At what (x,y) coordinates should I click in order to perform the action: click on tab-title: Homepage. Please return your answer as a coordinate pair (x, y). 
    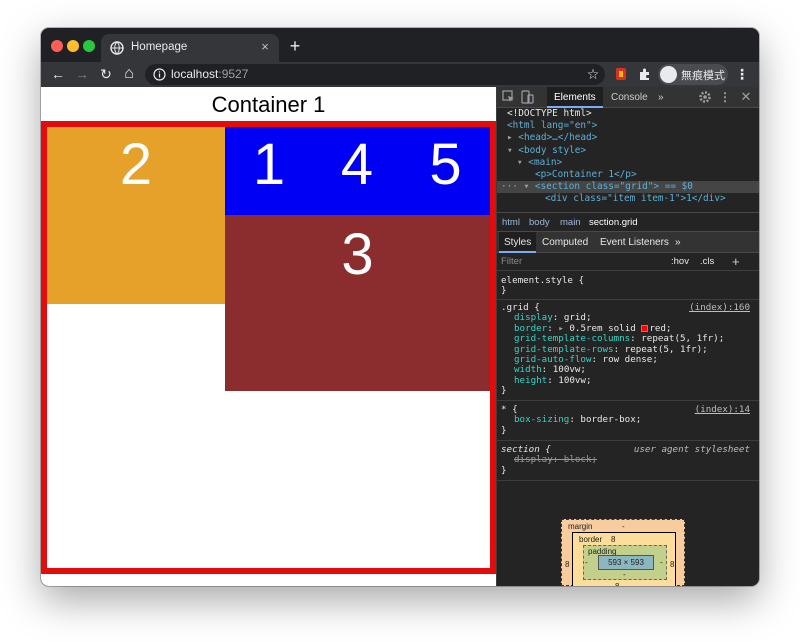
    Looking at the image, I should click on (159, 47).